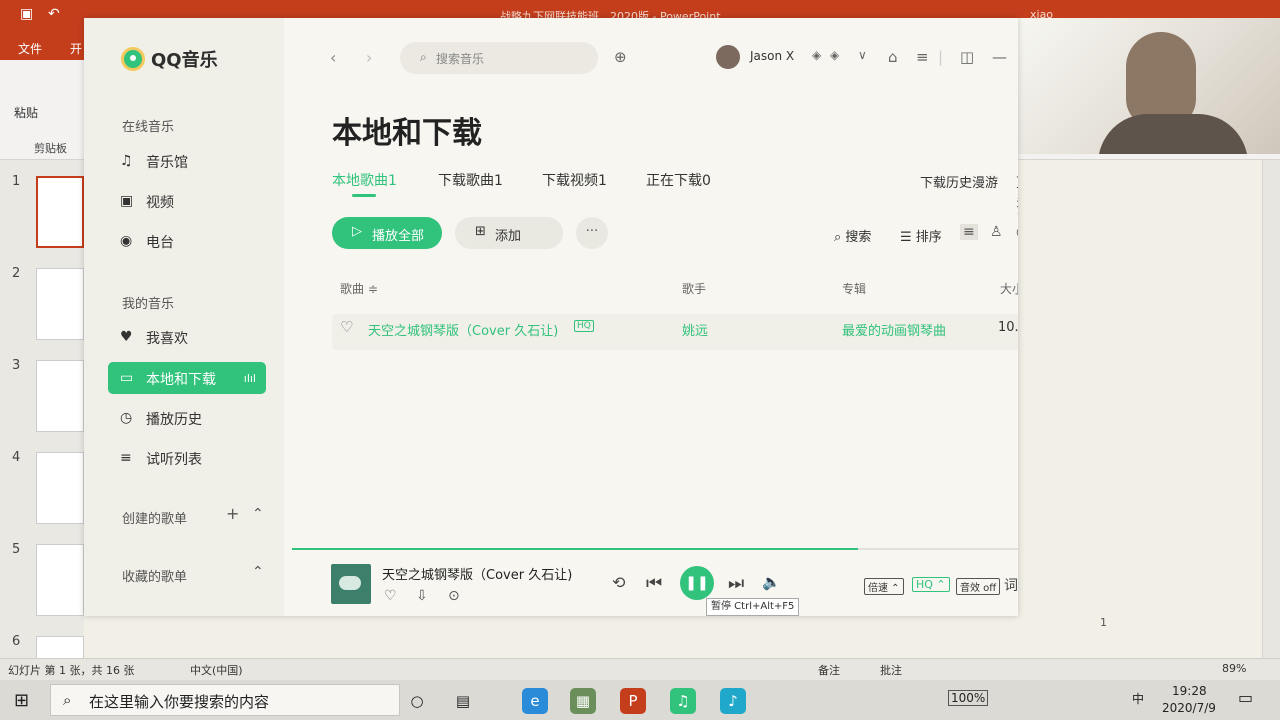 The height and width of the screenshot is (720, 1280). Describe the element at coordinates (1017, 193) in the screenshot. I see `more-label: 更多` at that location.